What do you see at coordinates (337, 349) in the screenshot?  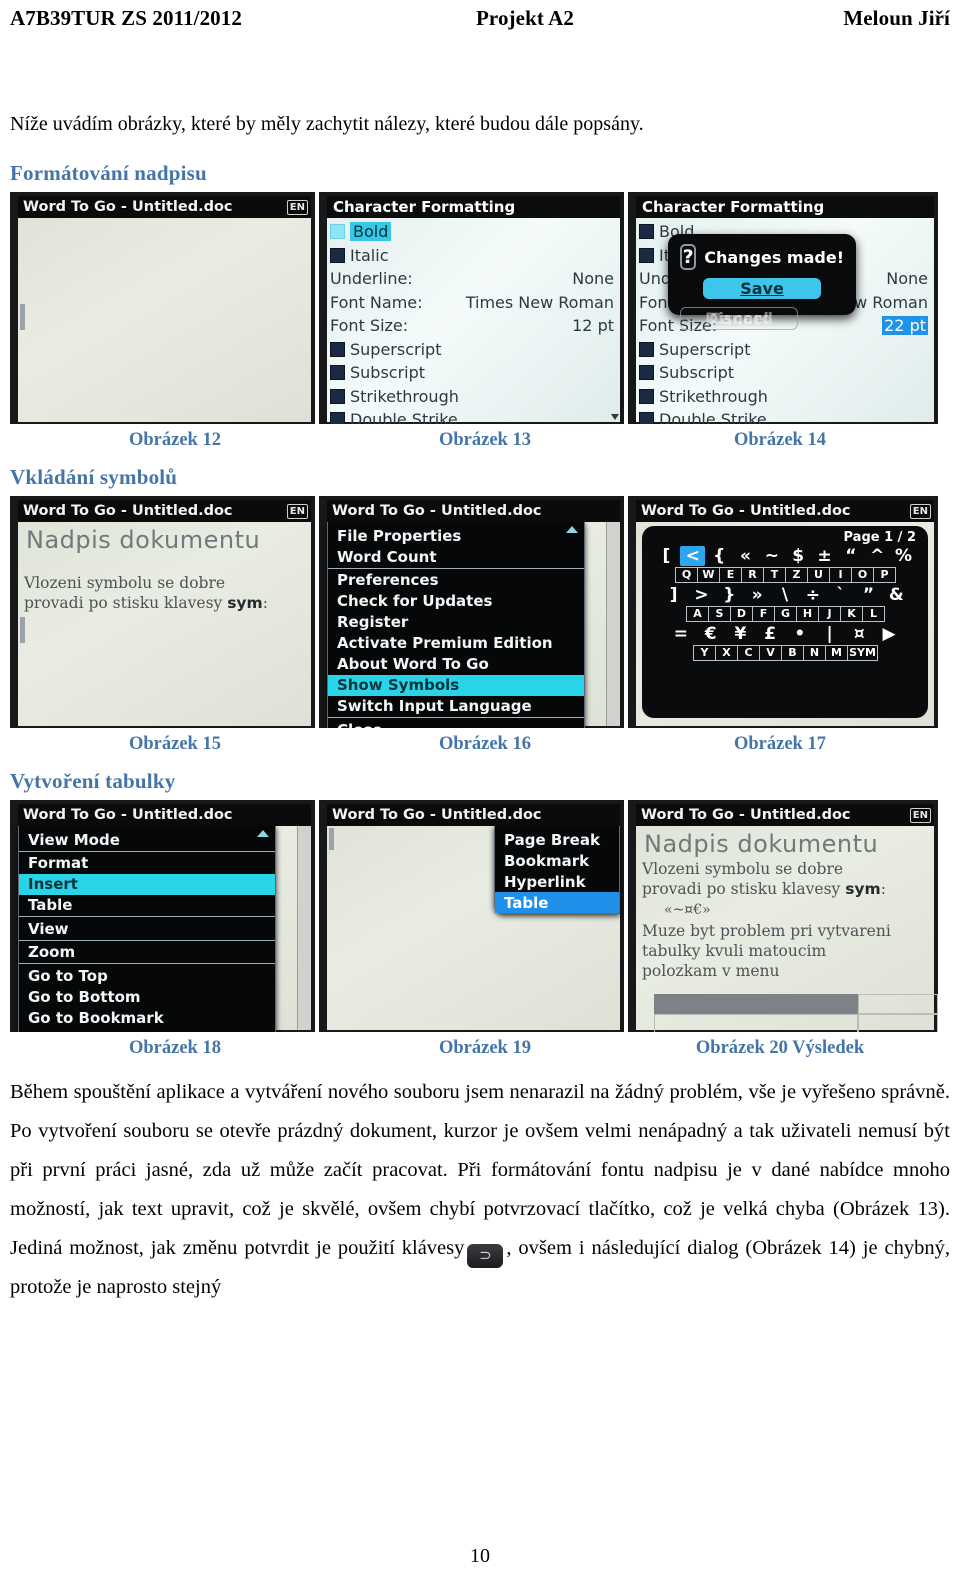 I see `checkbox-superscript` at bounding box center [337, 349].